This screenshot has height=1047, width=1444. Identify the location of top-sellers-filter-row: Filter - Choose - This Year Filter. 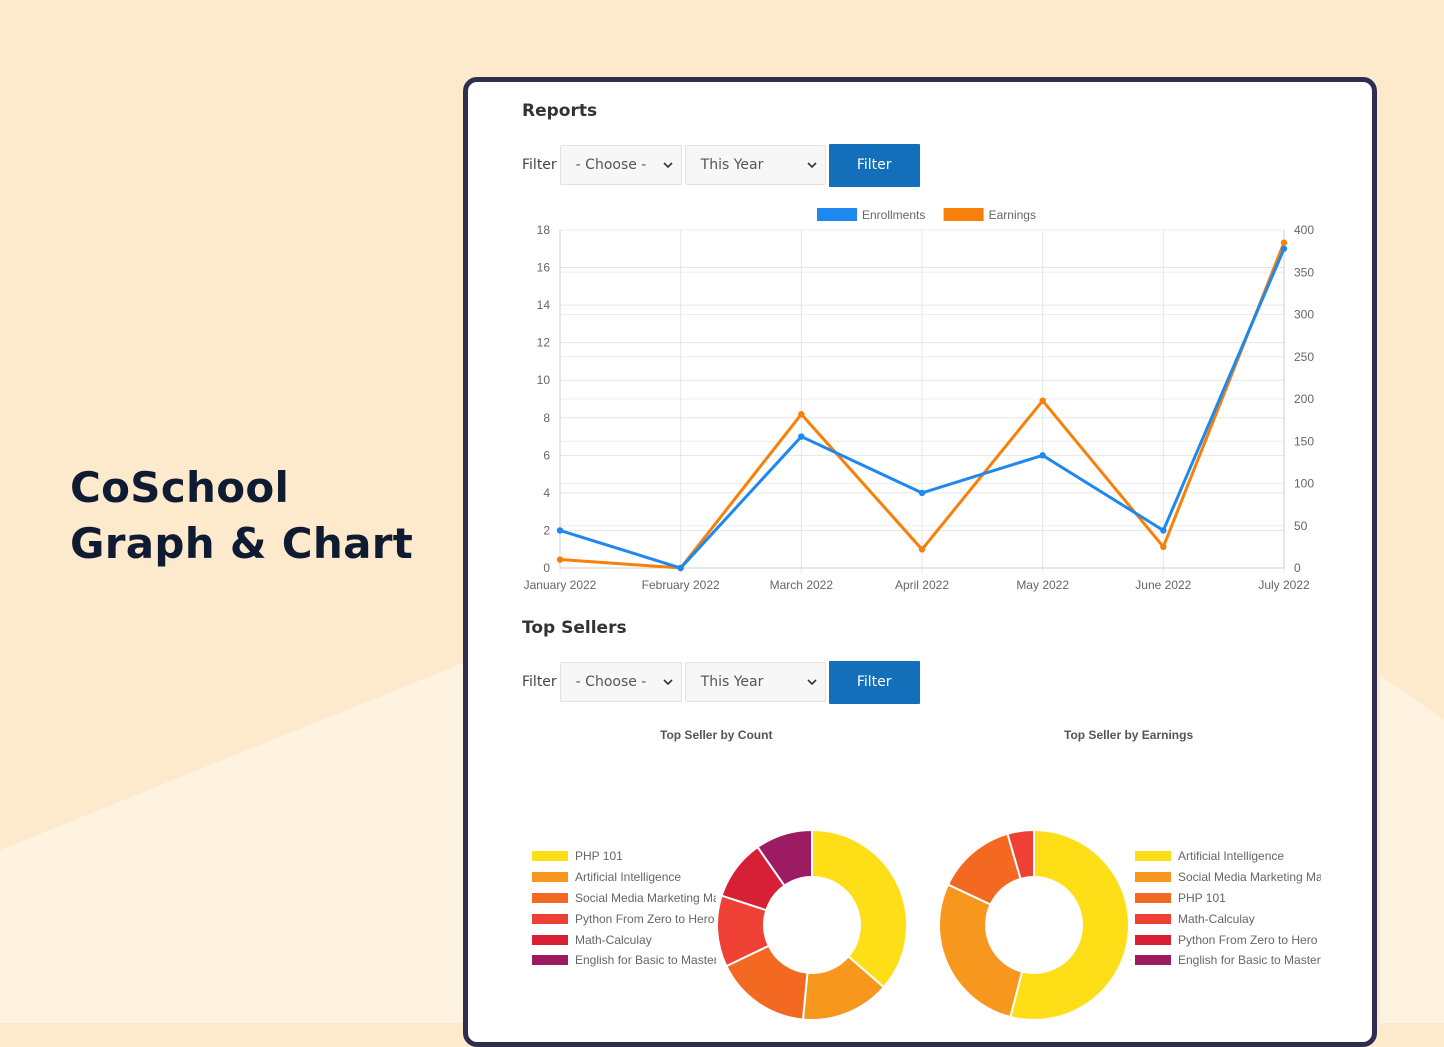
(721, 682).